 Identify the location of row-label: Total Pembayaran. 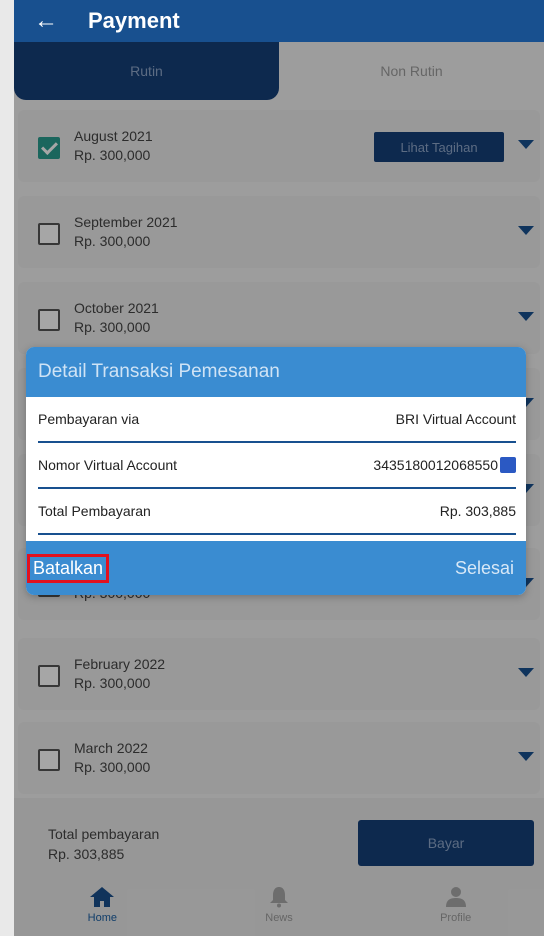
(94, 511).